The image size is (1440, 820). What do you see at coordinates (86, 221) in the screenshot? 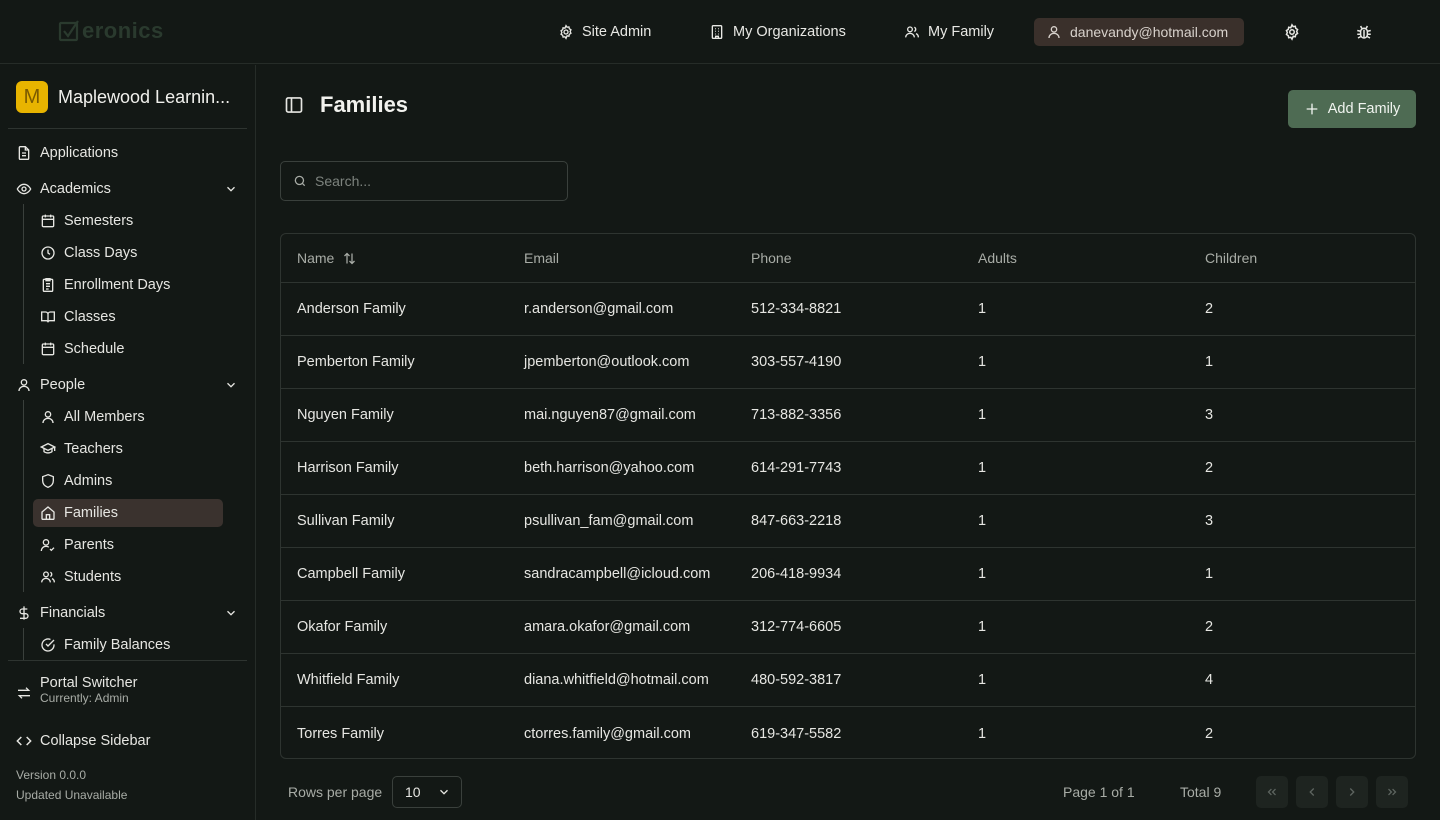
I see `sidebar-item-semesters: Semesters` at bounding box center [86, 221].